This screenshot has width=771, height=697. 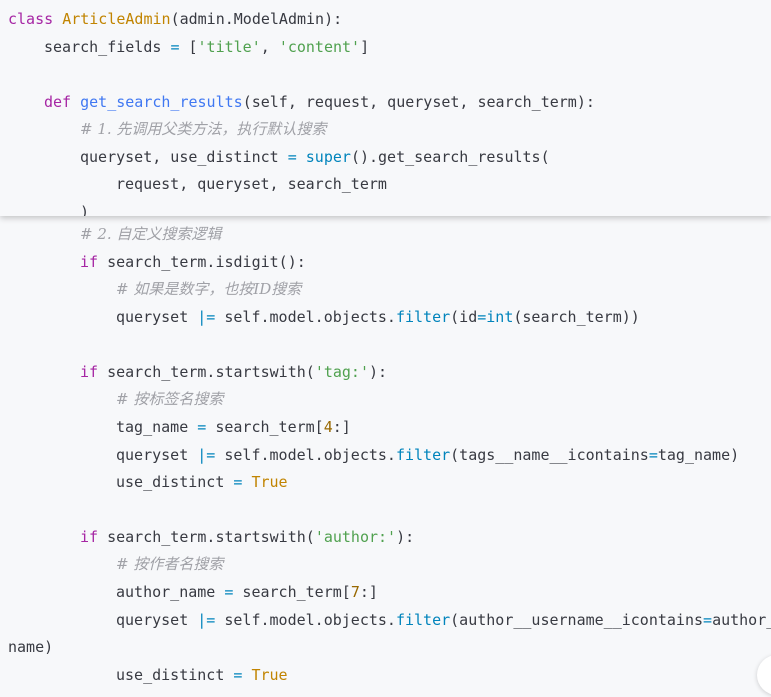 I want to click on code-line-21: # 按作者名搜索, so click(x=170, y=564).